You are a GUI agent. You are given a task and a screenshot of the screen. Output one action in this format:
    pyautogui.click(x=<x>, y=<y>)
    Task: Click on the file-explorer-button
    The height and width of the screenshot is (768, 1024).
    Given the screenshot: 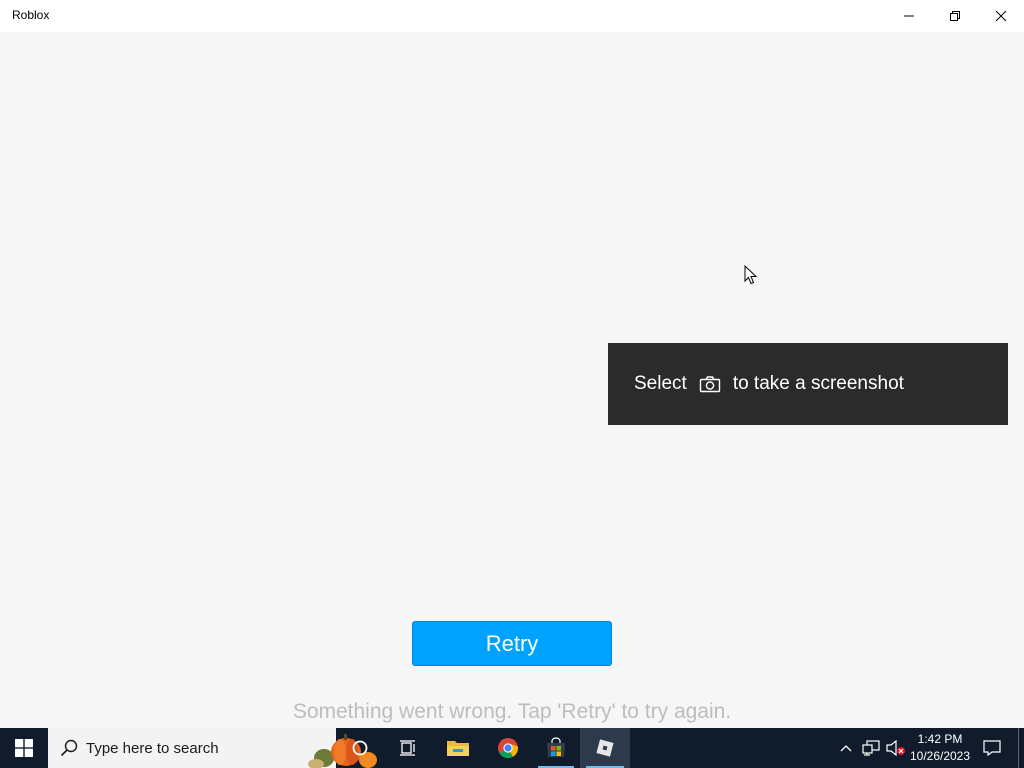 What is the action you would take?
    pyautogui.click(x=458, y=748)
    